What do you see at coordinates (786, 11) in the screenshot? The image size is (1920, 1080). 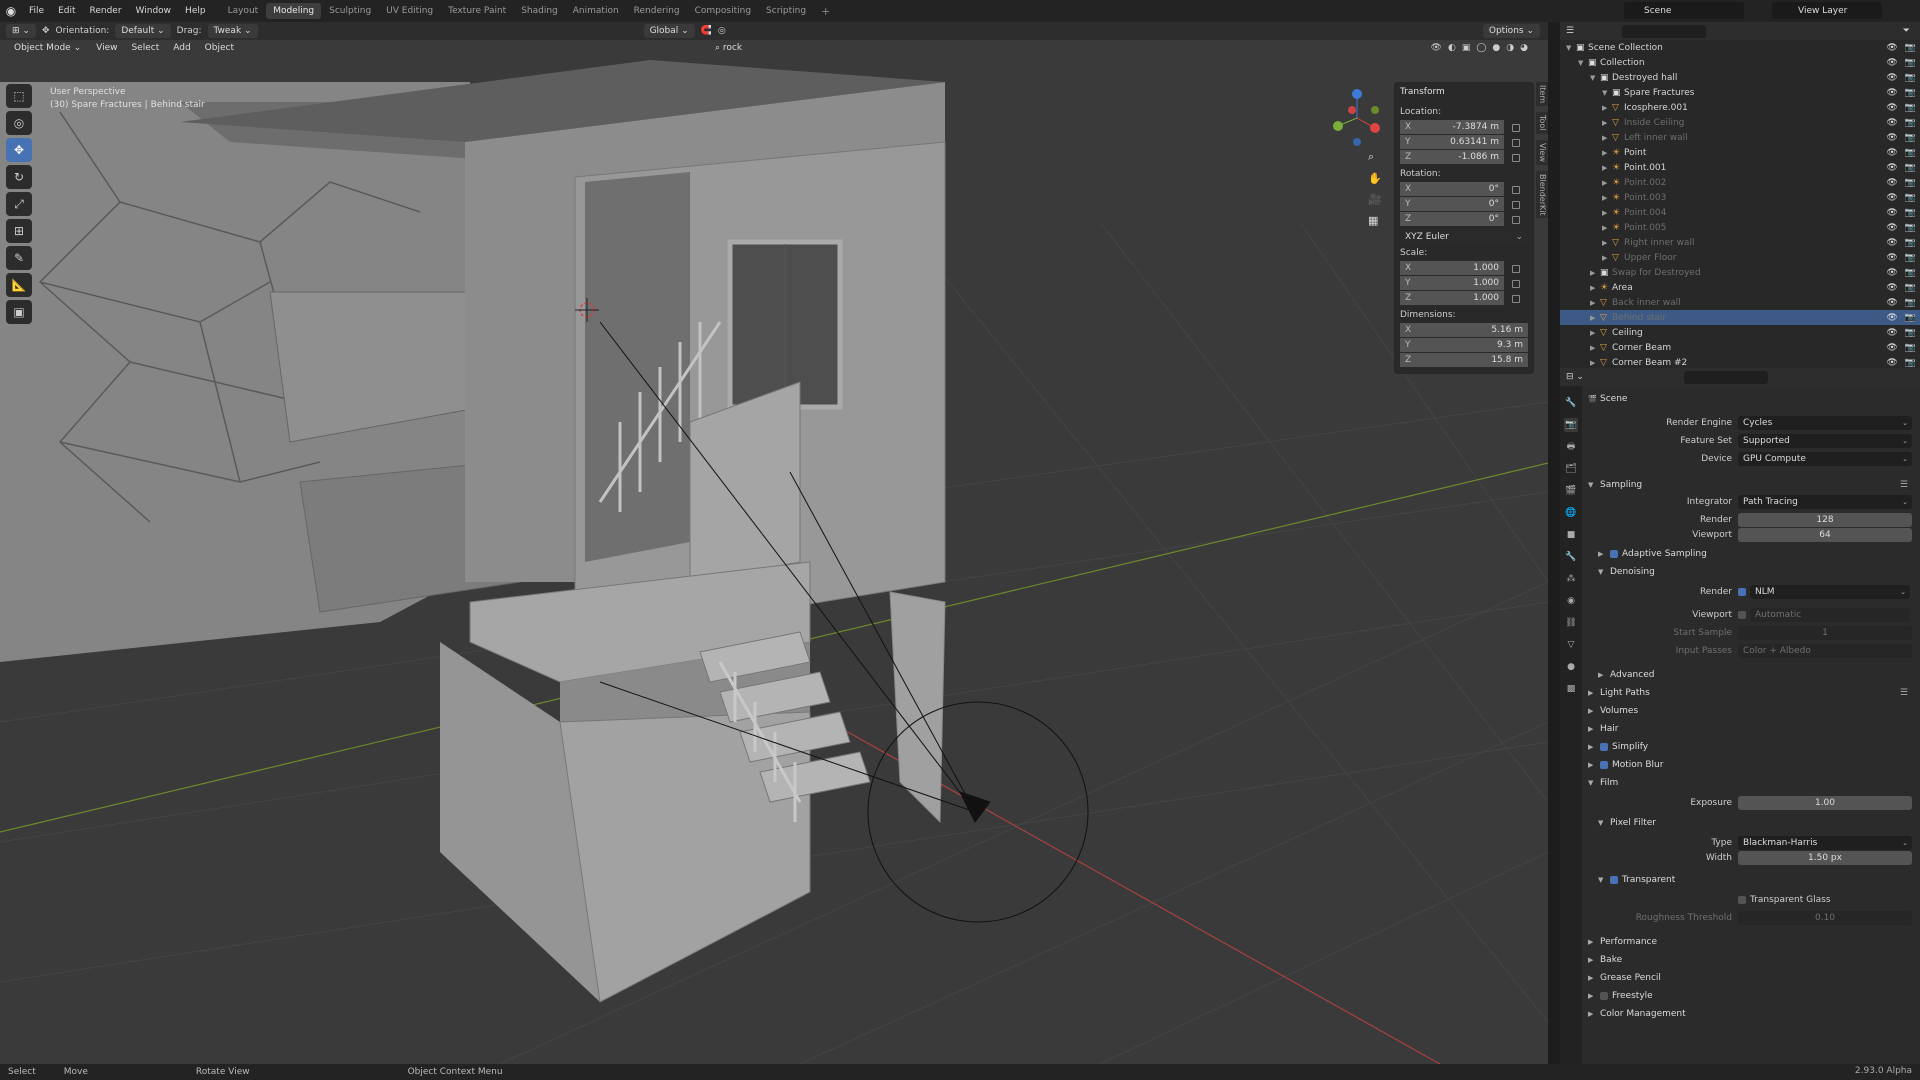 I see `tab-scripting: Scripting` at bounding box center [786, 11].